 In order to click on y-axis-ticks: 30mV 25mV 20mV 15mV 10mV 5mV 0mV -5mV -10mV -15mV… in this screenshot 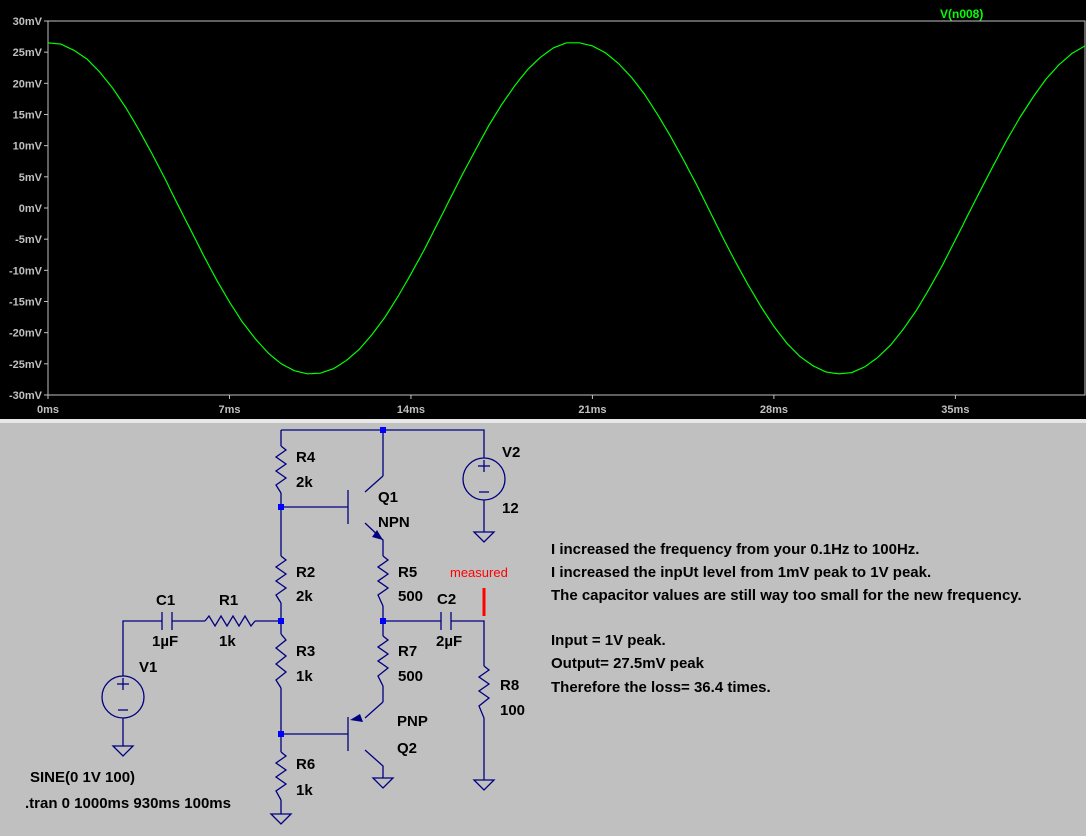, I will do `click(28, 209)`.